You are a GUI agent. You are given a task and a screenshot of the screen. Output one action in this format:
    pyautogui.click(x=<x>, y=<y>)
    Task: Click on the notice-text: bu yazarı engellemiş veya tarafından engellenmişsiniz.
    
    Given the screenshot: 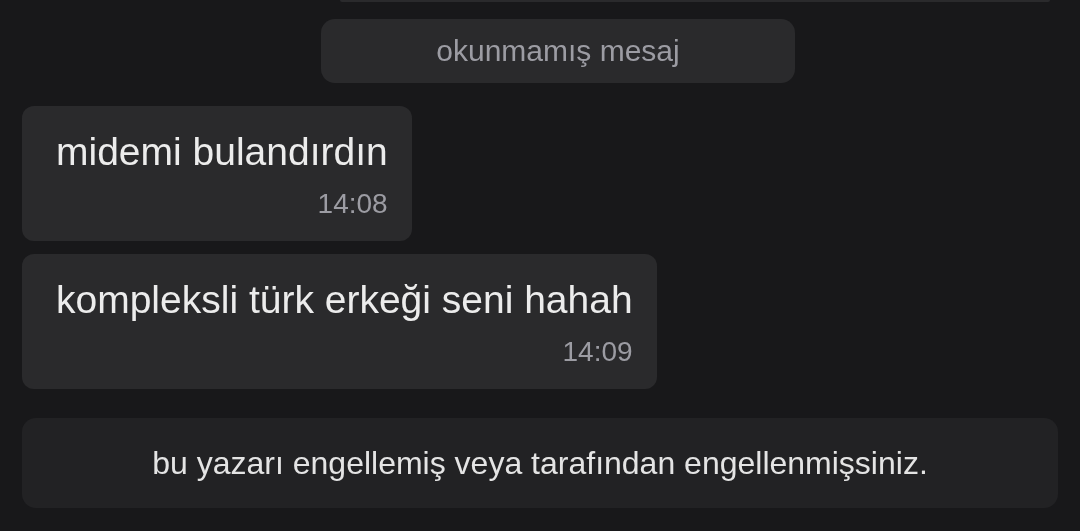 What is the action you would take?
    pyautogui.click(x=540, y=463)
    